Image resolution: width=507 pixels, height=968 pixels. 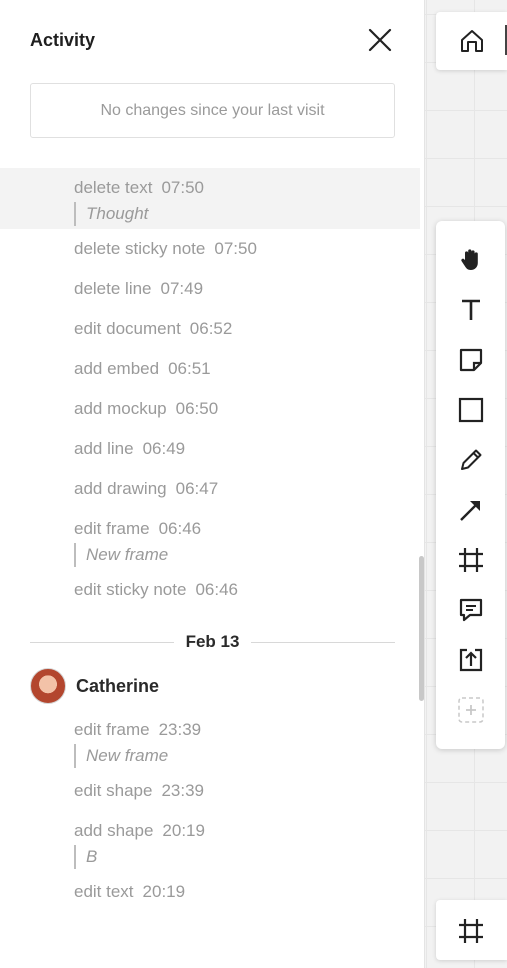 I want to click on entry-quote-text: B, so click(x=92, y=856).